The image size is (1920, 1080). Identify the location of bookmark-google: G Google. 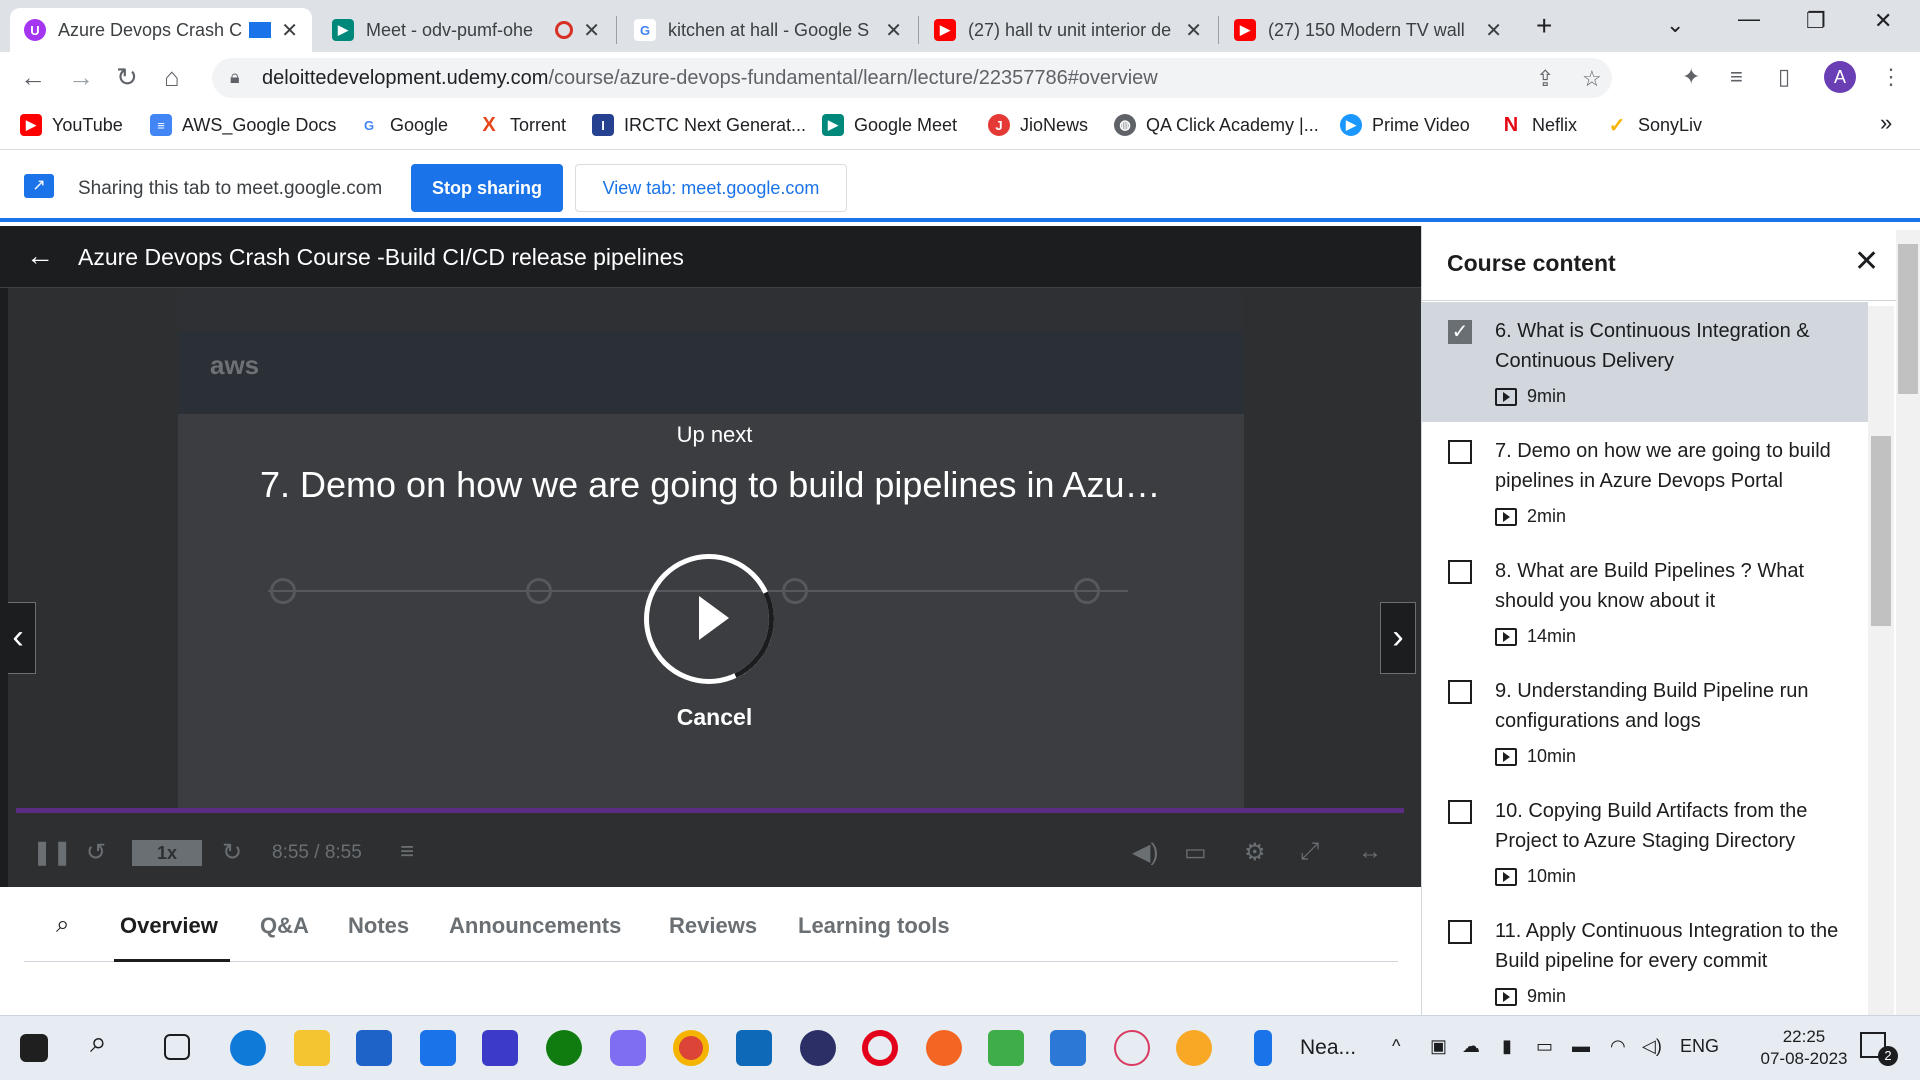
(403, 125).